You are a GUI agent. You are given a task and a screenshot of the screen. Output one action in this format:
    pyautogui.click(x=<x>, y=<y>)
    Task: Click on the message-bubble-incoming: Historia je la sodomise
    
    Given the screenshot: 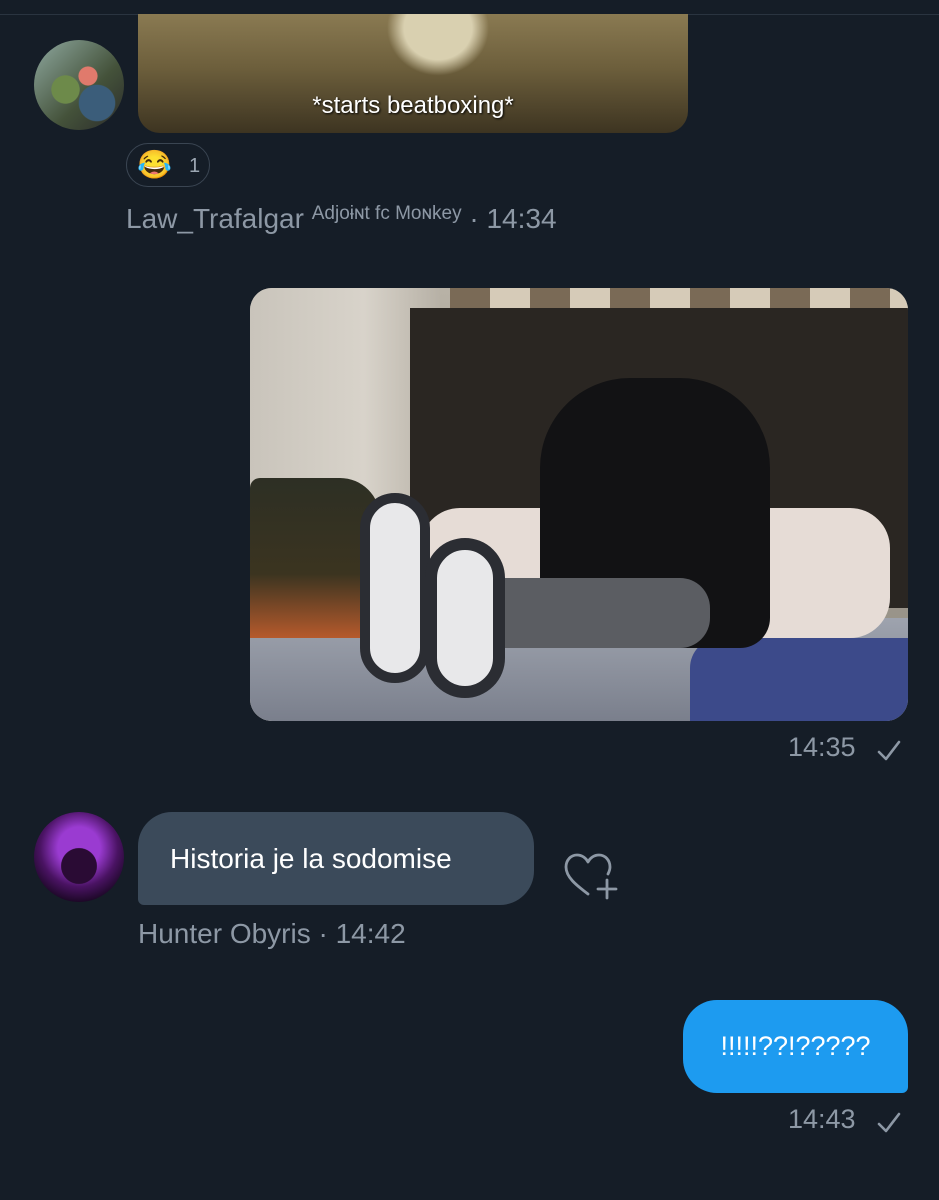 What is the action you would take?
    pyautogui.click(x=336, y=858)
    